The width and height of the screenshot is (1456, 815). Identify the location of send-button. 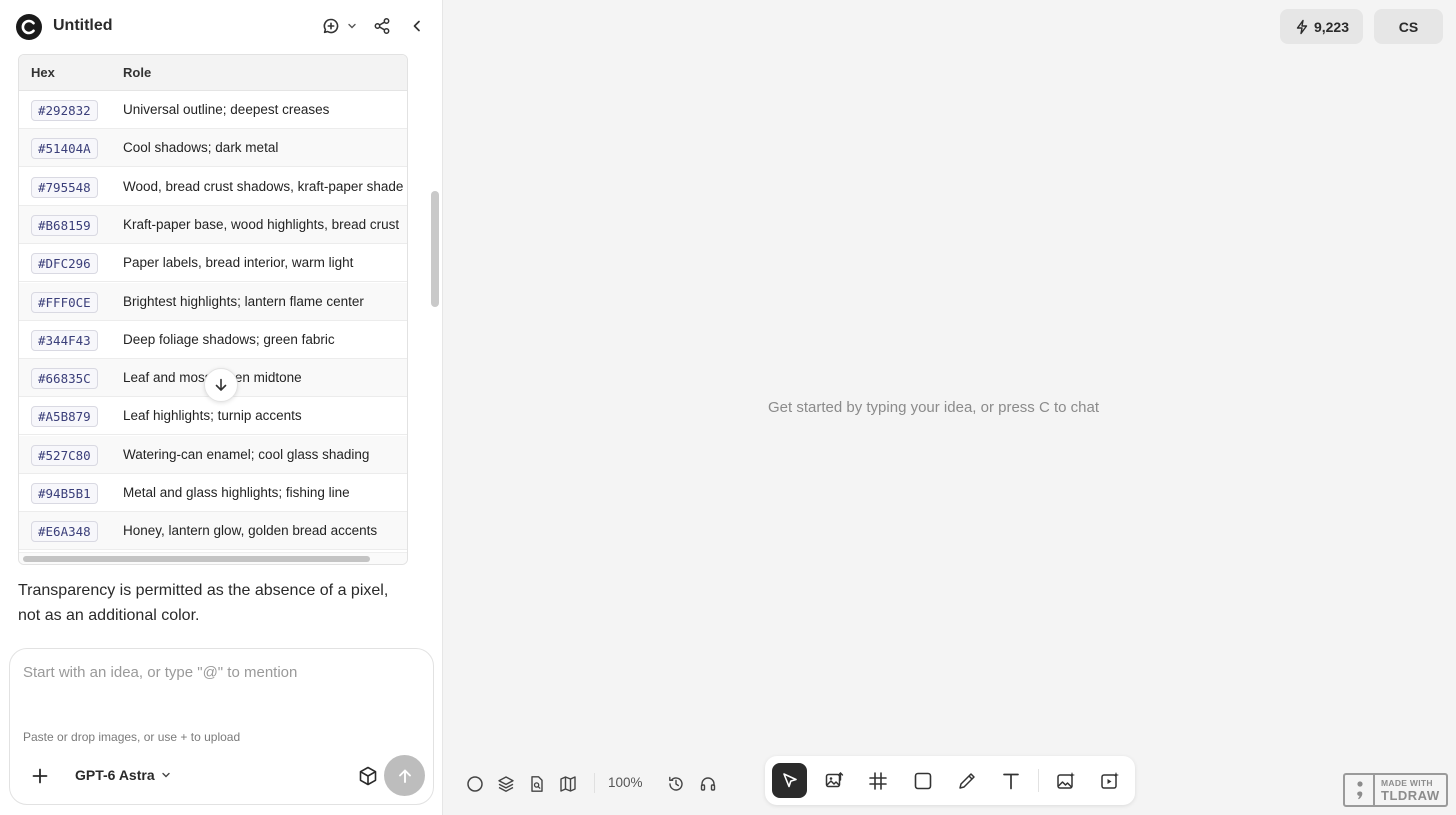
(404, 775).